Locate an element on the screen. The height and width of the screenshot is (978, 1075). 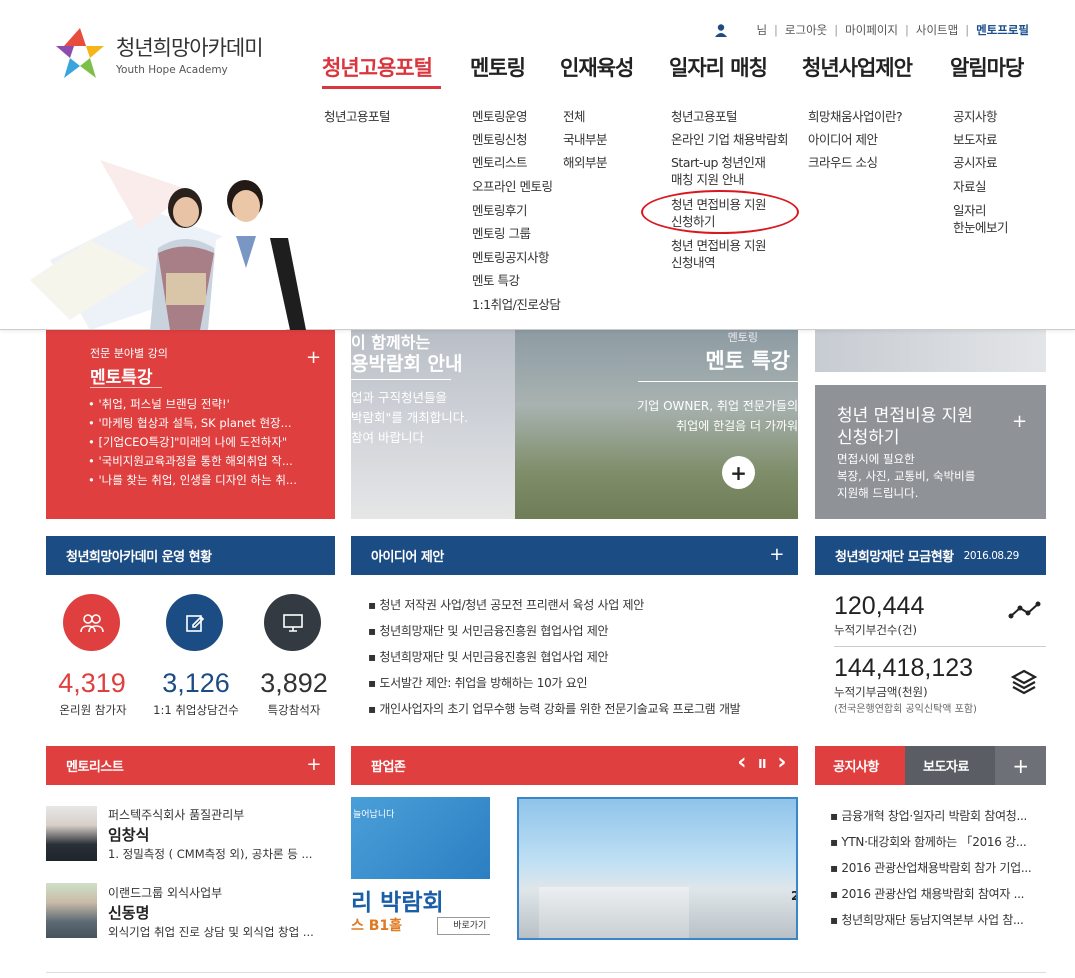
mentorlist-plus-button: + is located at coordinates (313, 764).